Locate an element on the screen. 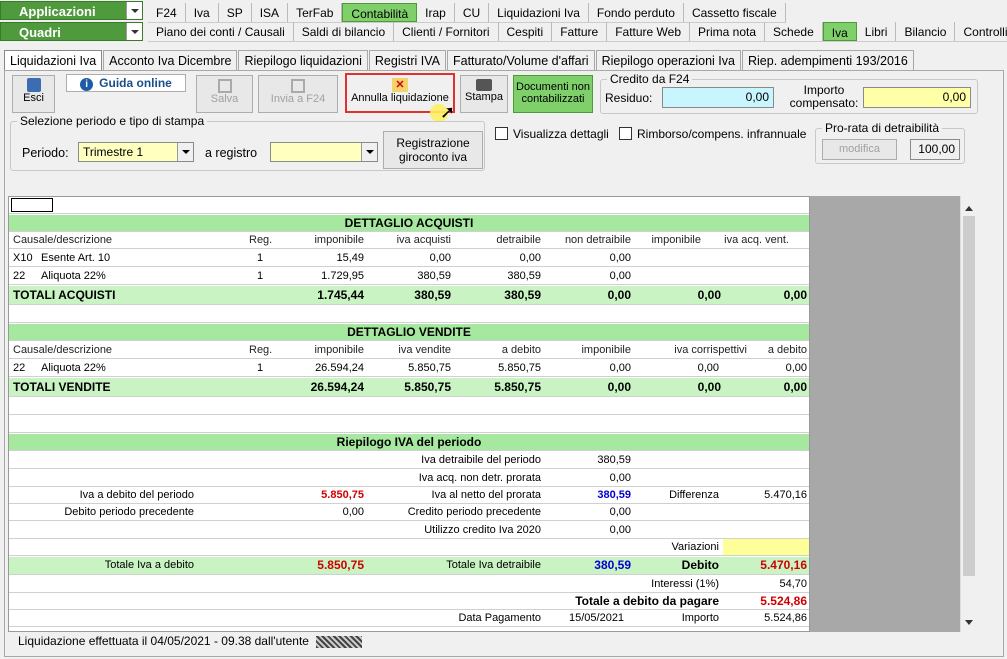  menu-schede: Schede is located at coordinates (794, 31).